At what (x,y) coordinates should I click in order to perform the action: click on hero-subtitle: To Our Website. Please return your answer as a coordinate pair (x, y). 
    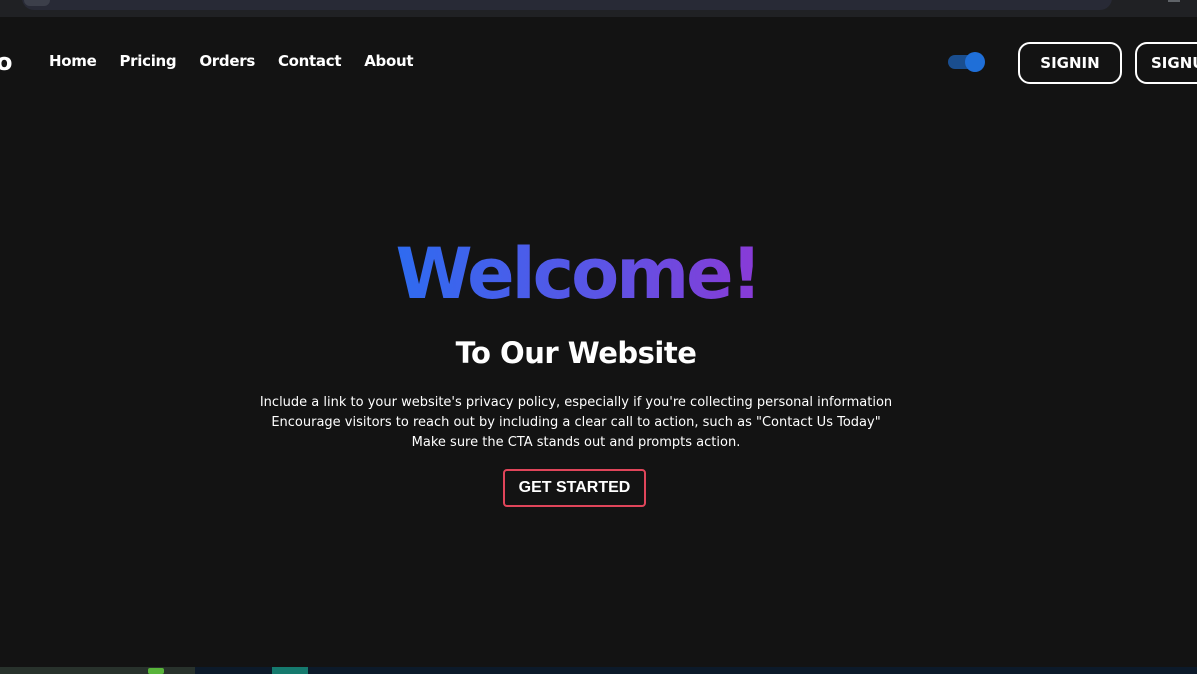
    Looking at the image, I should click on (576, 353).